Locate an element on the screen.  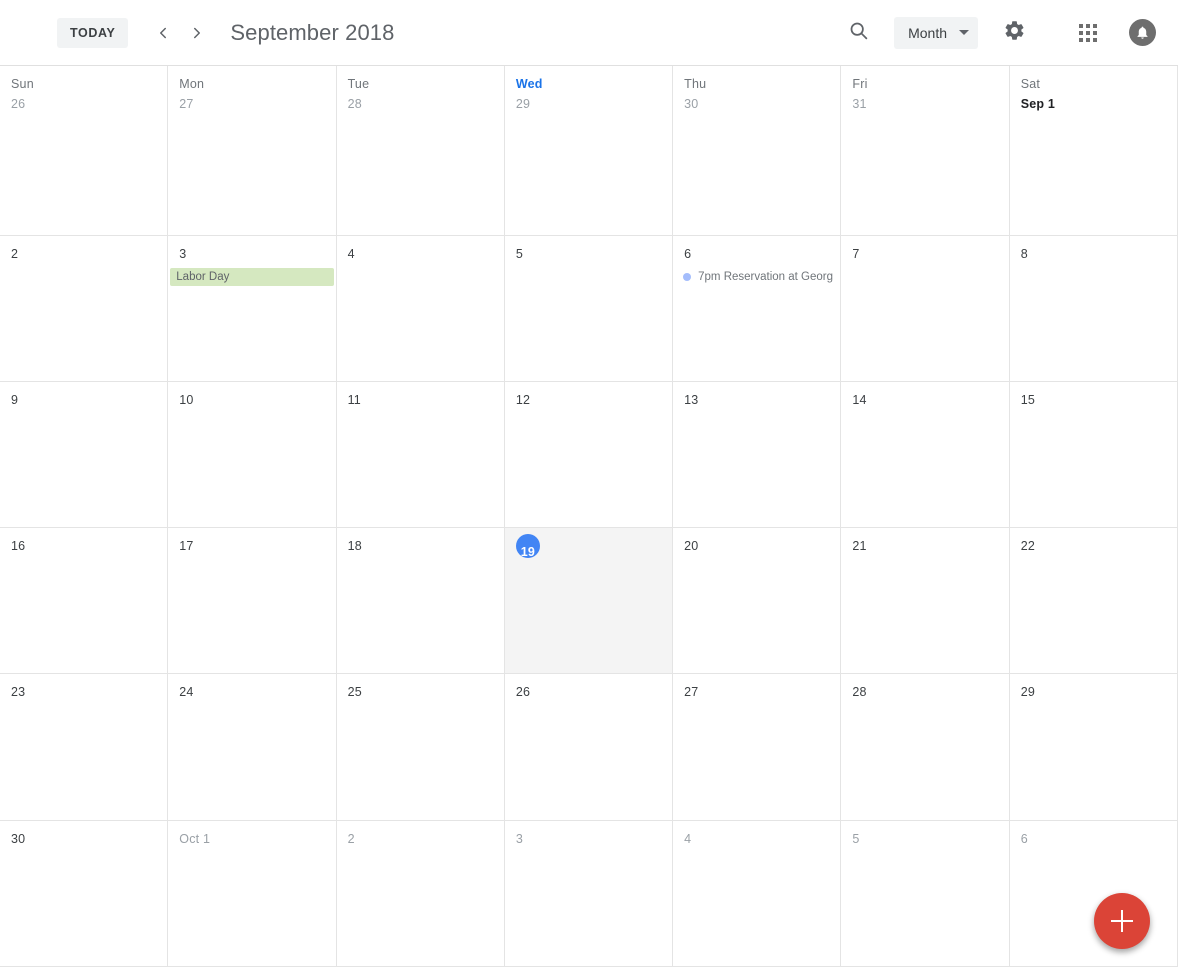
apps-launcher-button is located at coordinates (1088, 33).